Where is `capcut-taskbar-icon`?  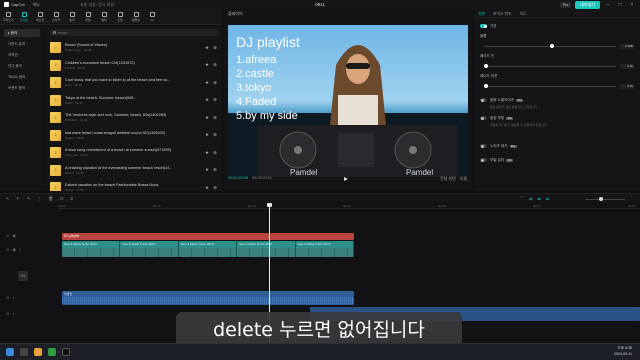 capcut-taskbar-icon is located at coordinates (66, 352).